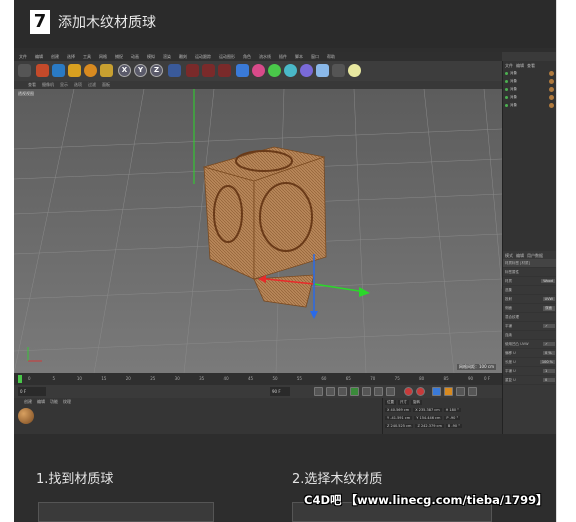  I want to click on add-icon, so click(106, 70).